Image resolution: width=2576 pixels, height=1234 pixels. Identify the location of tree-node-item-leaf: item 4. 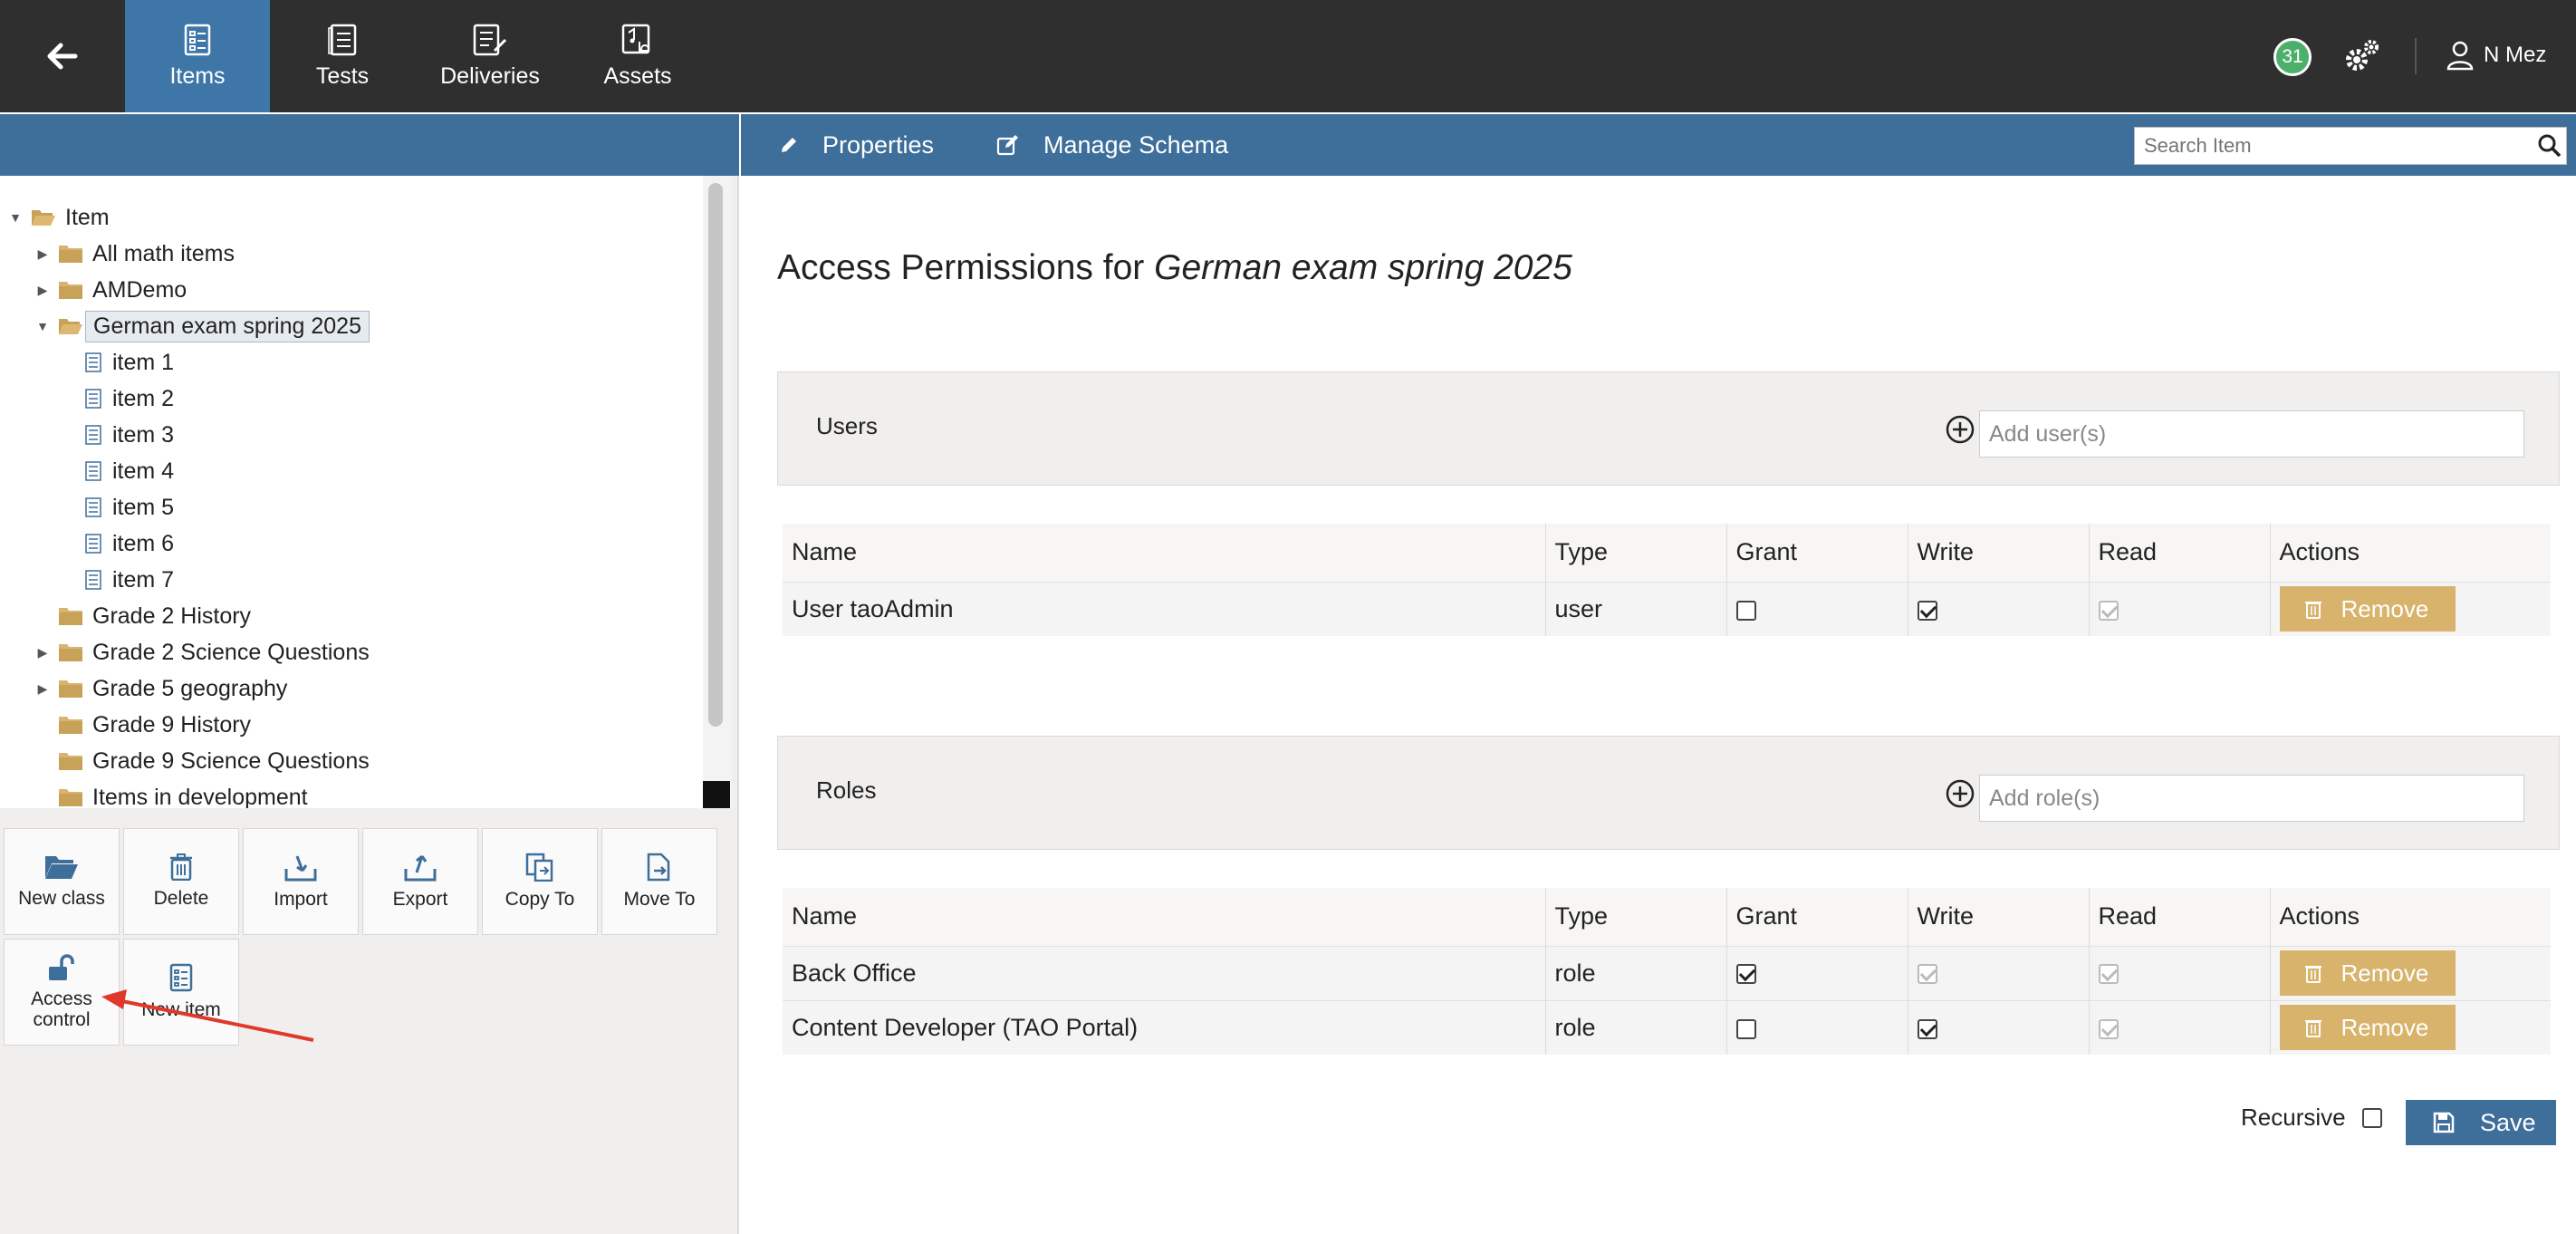
(129, 471).